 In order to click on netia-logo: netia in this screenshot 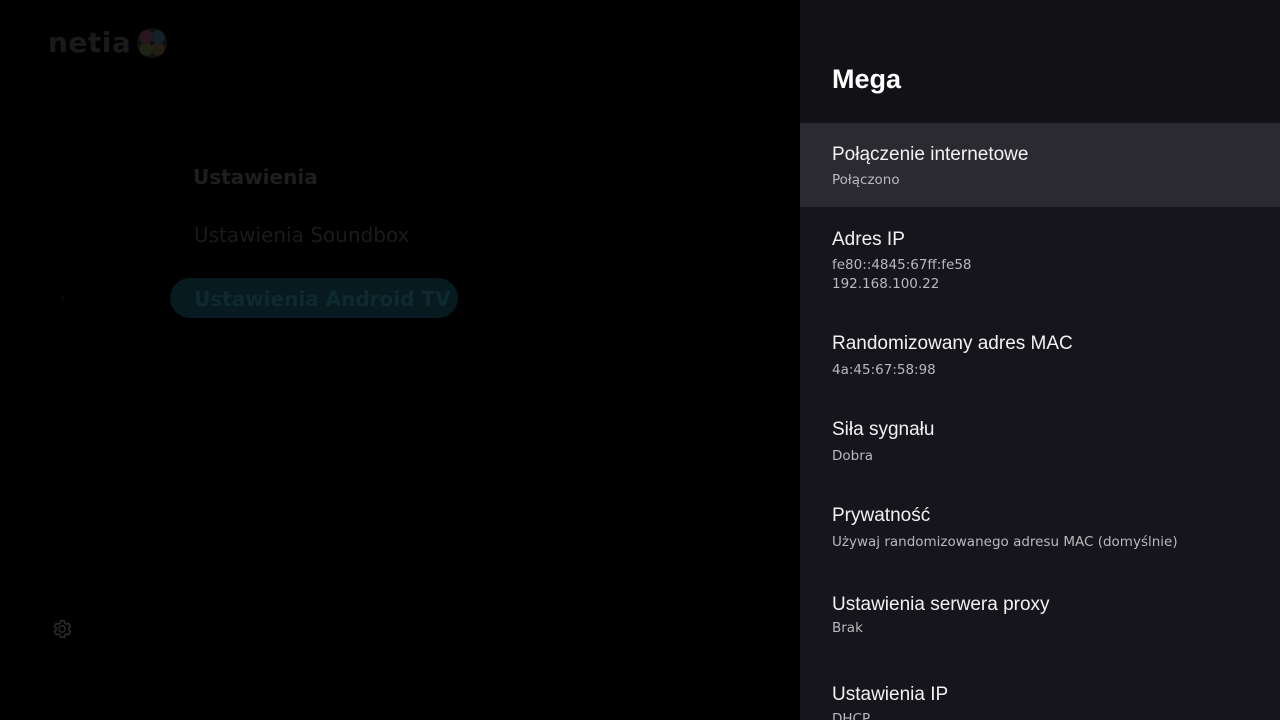, I will do `click(108, 42)`.